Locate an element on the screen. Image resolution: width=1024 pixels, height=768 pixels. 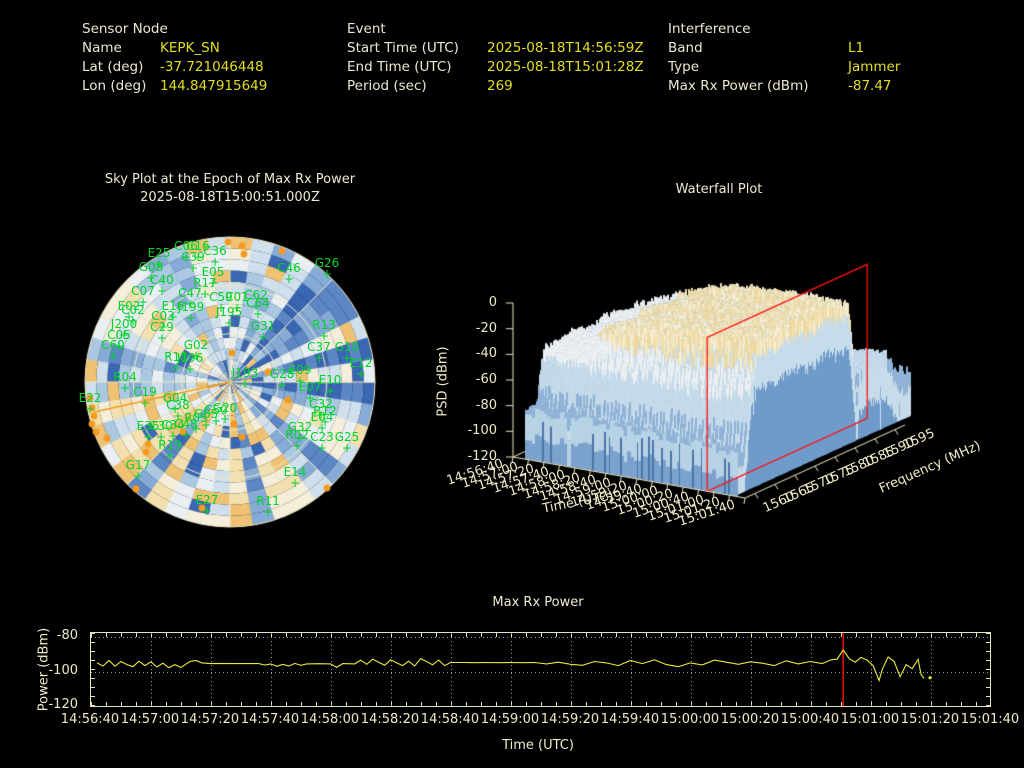
series-end-dot is located at coordinates (930, 678).